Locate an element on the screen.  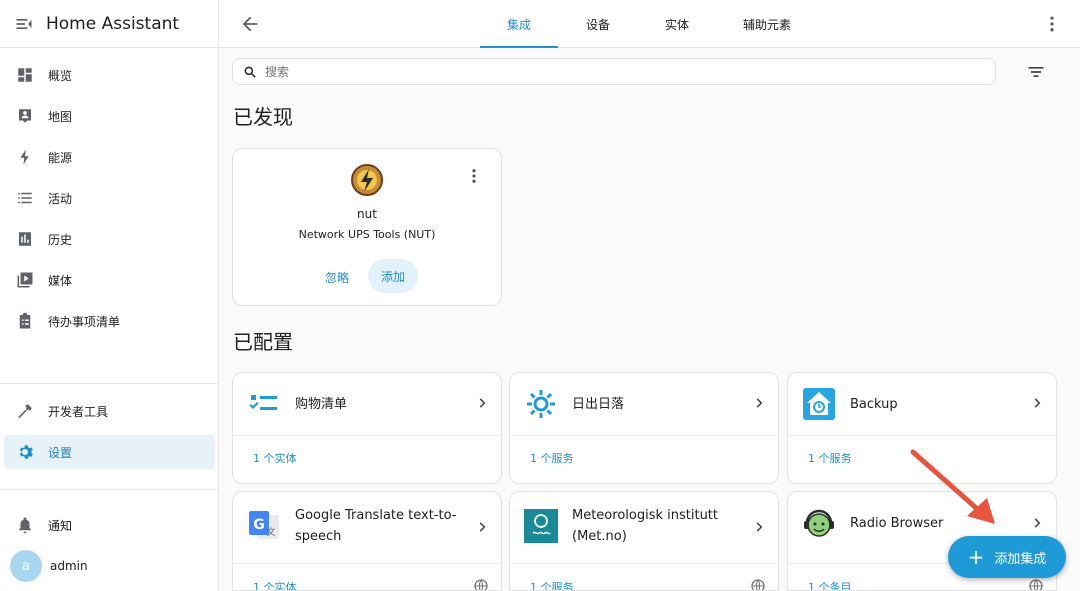
google-translate-icon: G 文 is located at coordinates (264, 525).